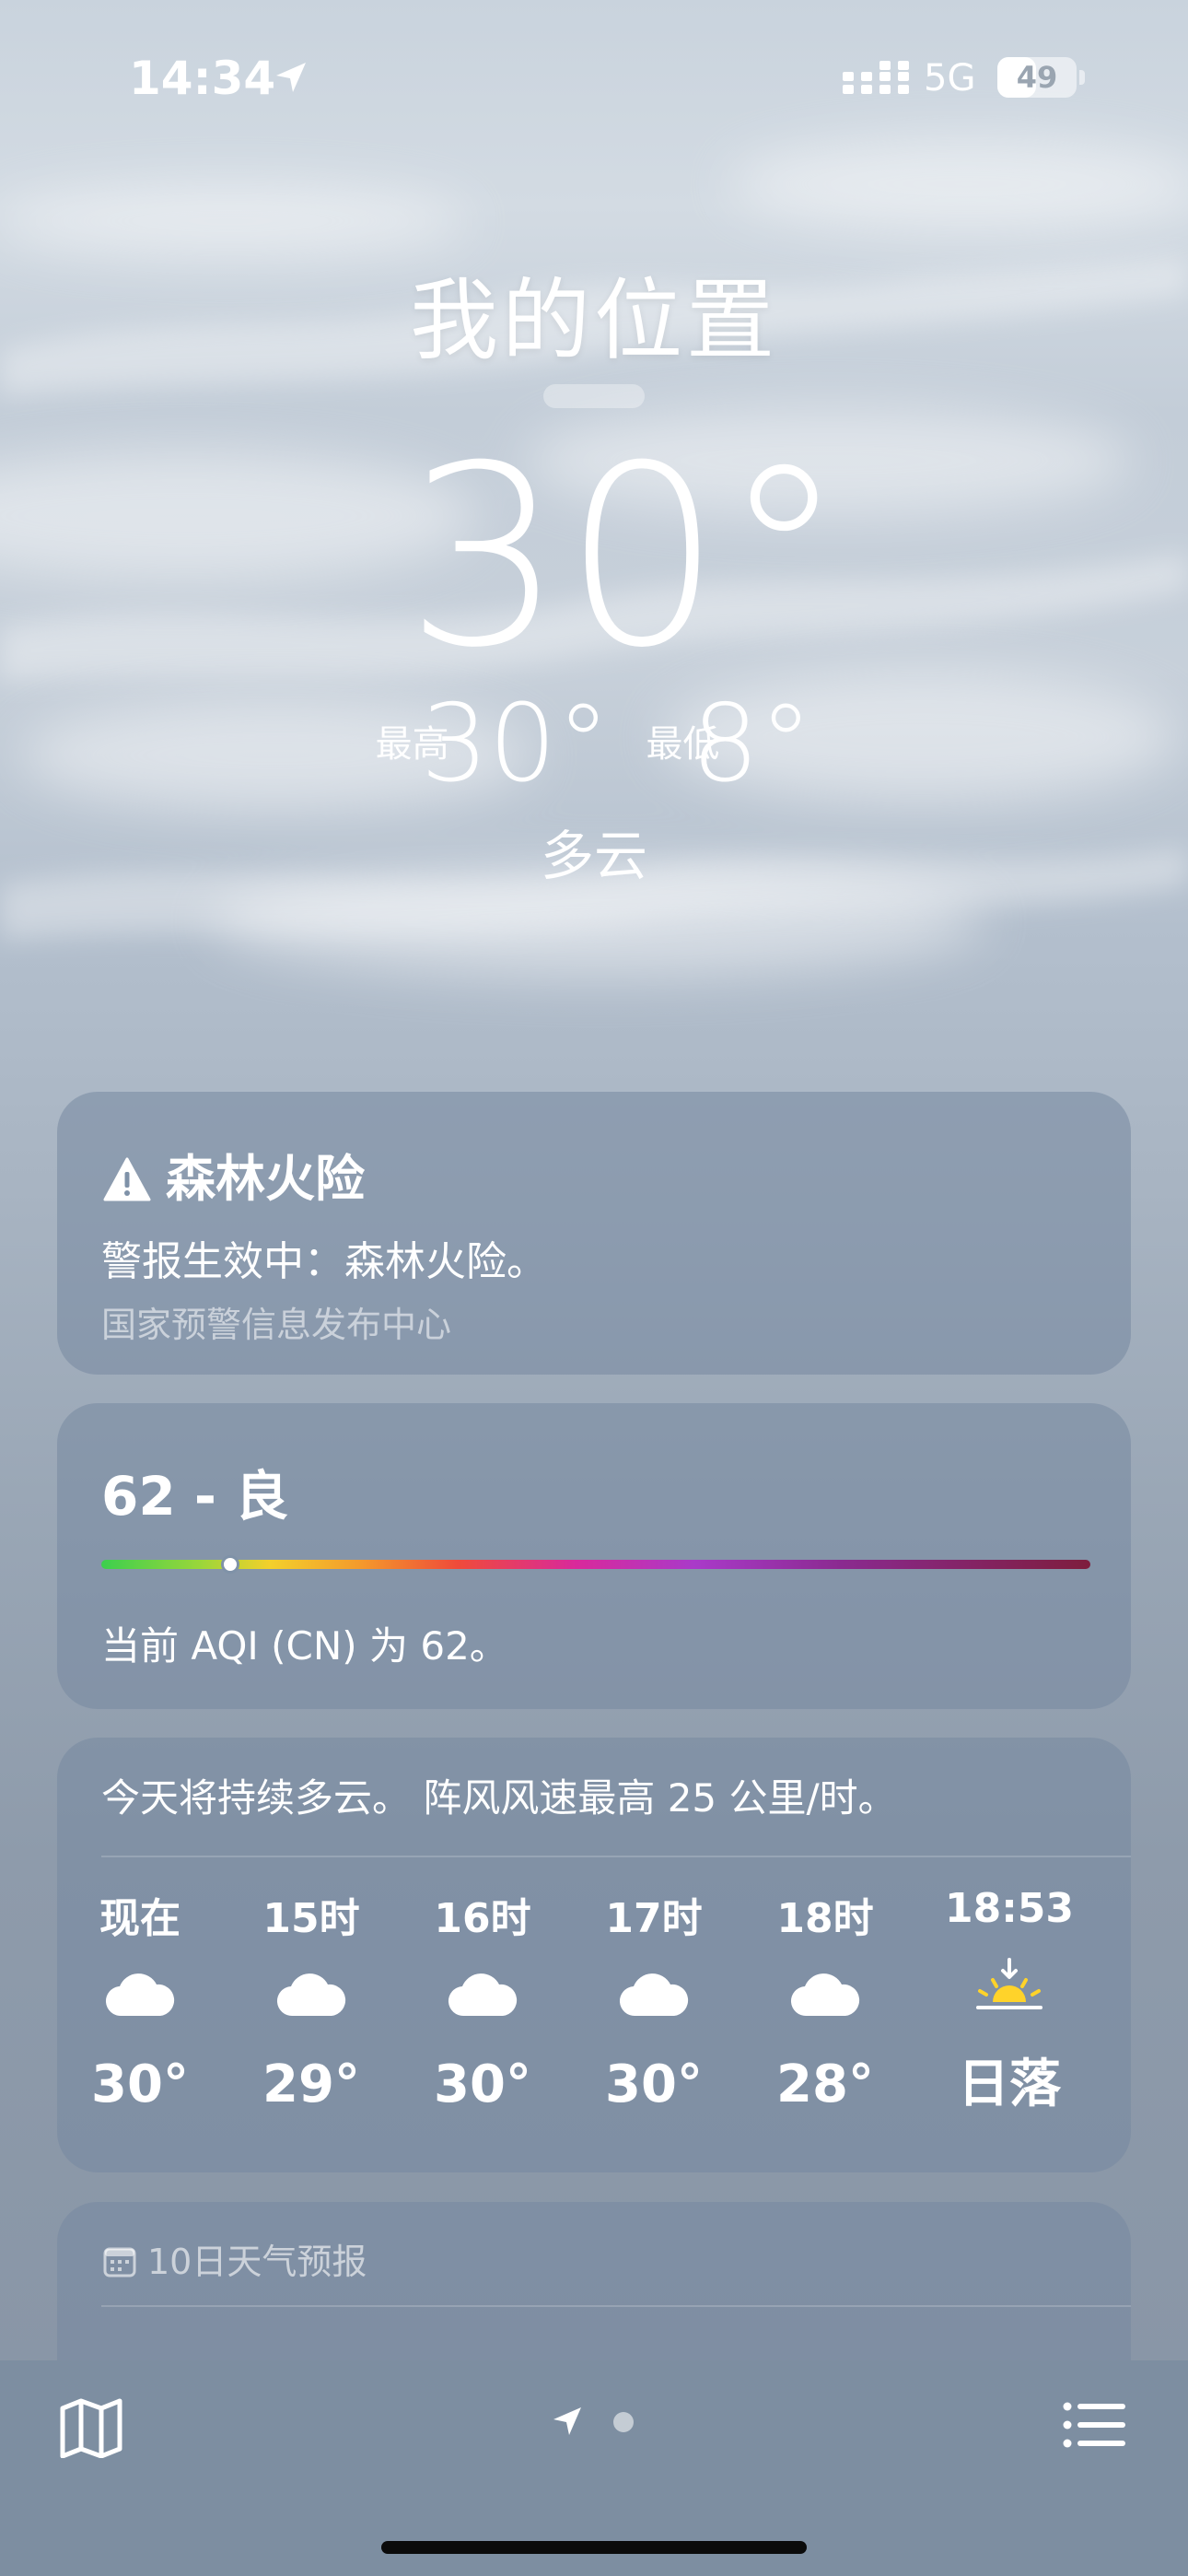 This screenshot has height=2576, width=1188. I want to click on warning-triangle-icon, so click(127, 1179).